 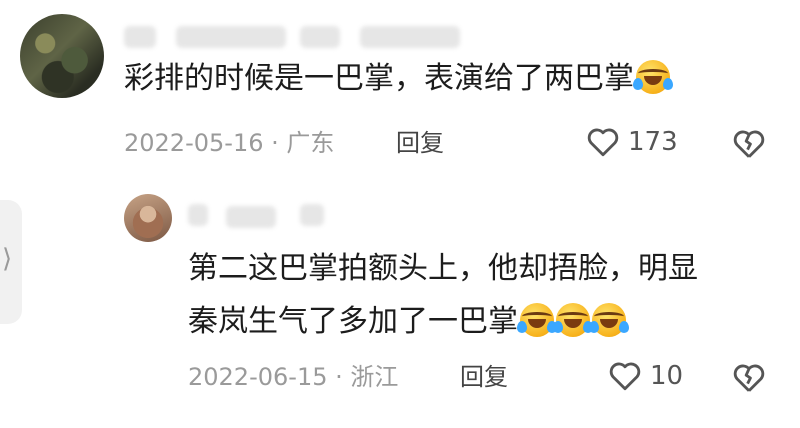 I want to click on reply-button: 回复, so click(x=420, y=143).